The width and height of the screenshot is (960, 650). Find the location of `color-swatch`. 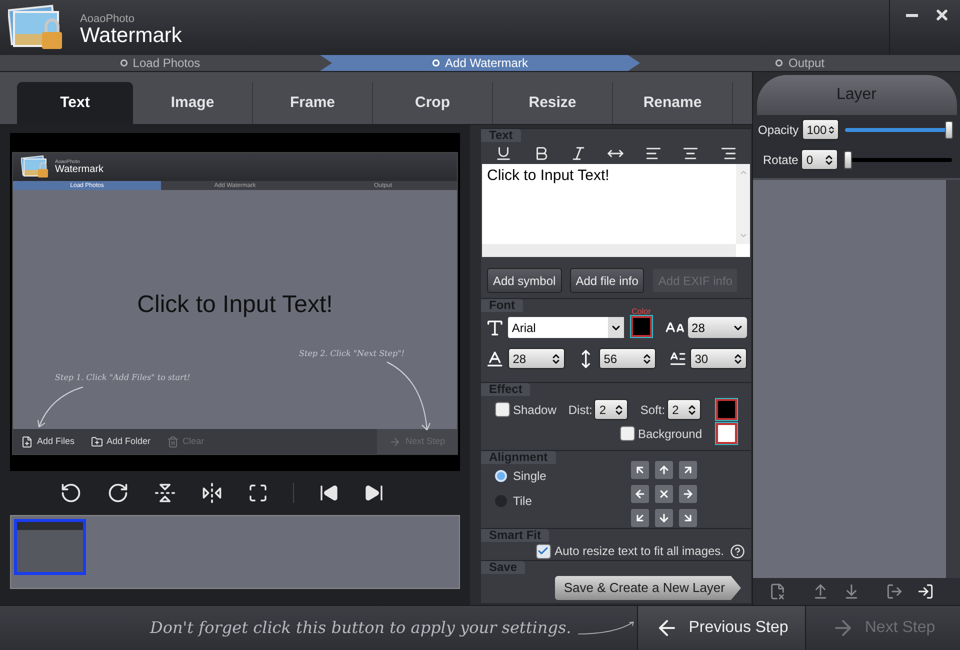

color-swatch is located at coordinates (641, 326).